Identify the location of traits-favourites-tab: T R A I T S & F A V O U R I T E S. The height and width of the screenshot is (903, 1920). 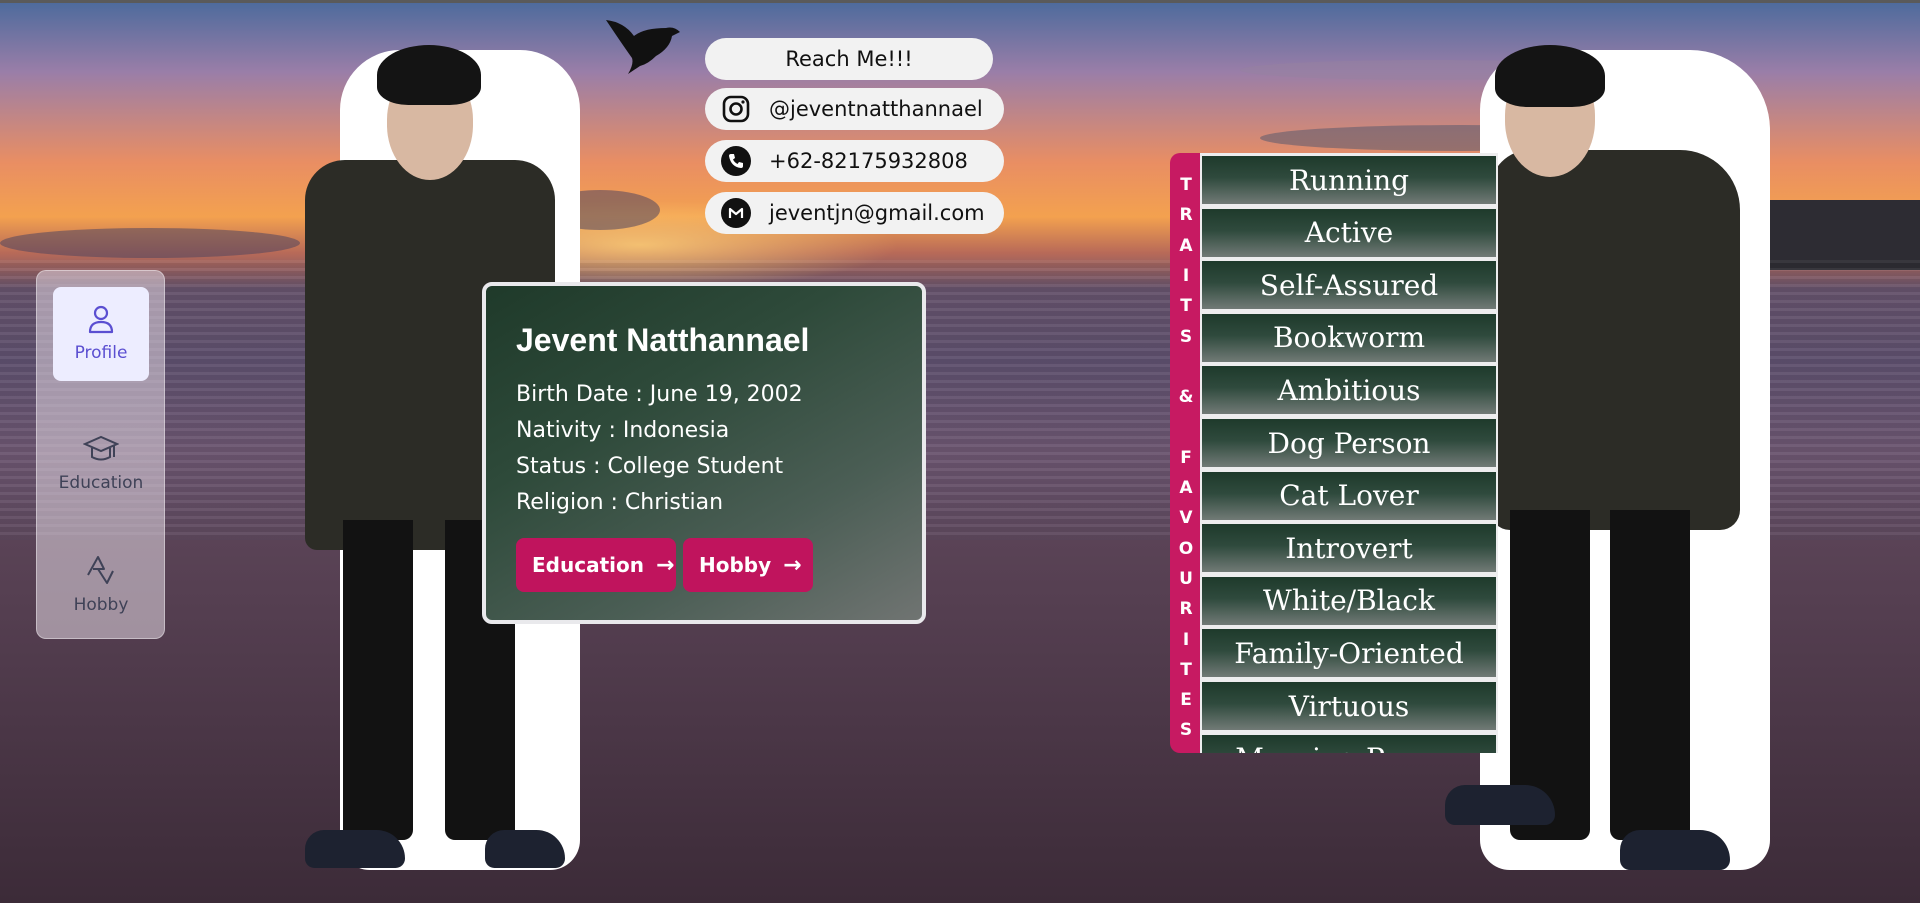
(1186, 453).